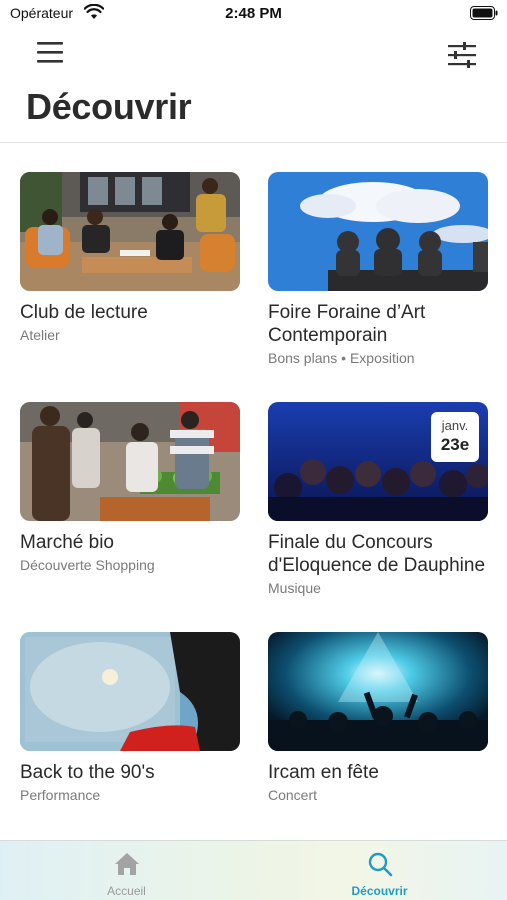 This screenshot has width=507, height=900. What do you see at coordinates (87, 772) in the screenshot?
I see `event-title: Back to the 90's` at bounding box center [87, 772].